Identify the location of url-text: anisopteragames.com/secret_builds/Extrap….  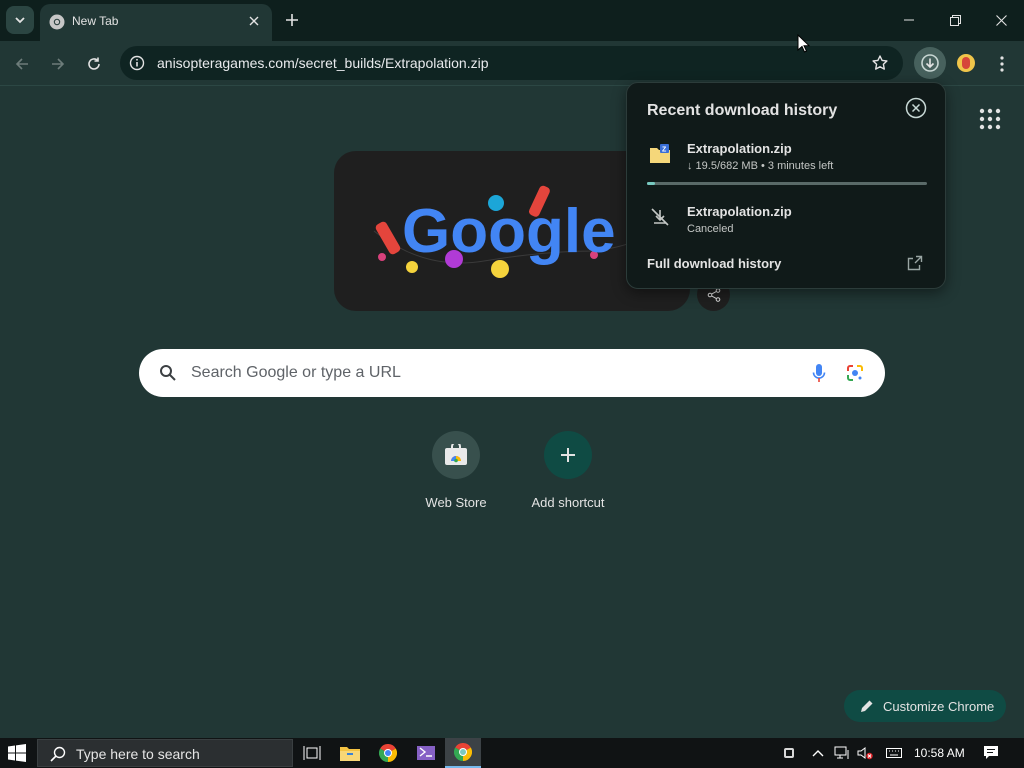
(323, 63).